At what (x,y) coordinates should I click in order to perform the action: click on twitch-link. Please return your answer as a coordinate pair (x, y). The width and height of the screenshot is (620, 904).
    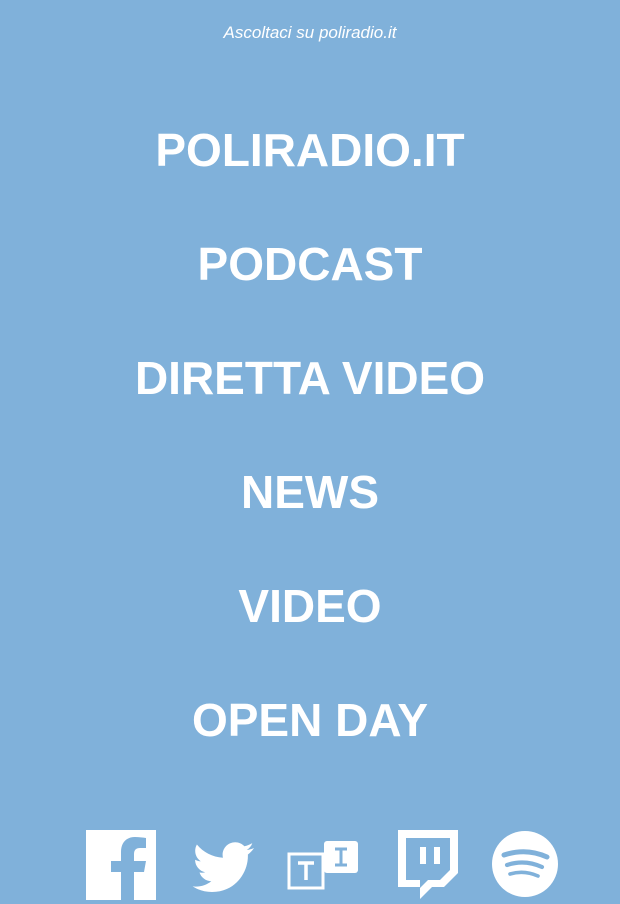
    Looking at the image, I should click on (425, 864).